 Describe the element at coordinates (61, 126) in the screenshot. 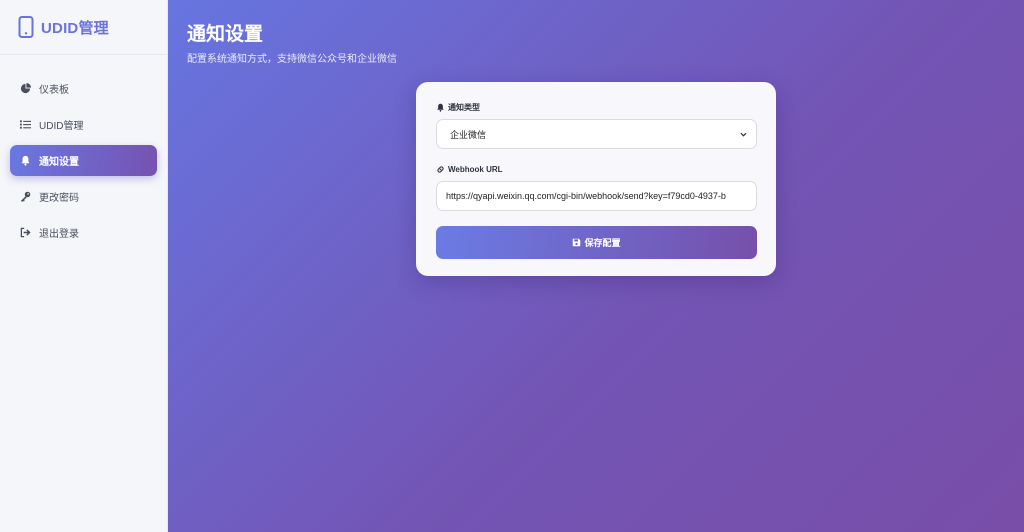

I see `sidebar-item-label: UDID管理` at that location.